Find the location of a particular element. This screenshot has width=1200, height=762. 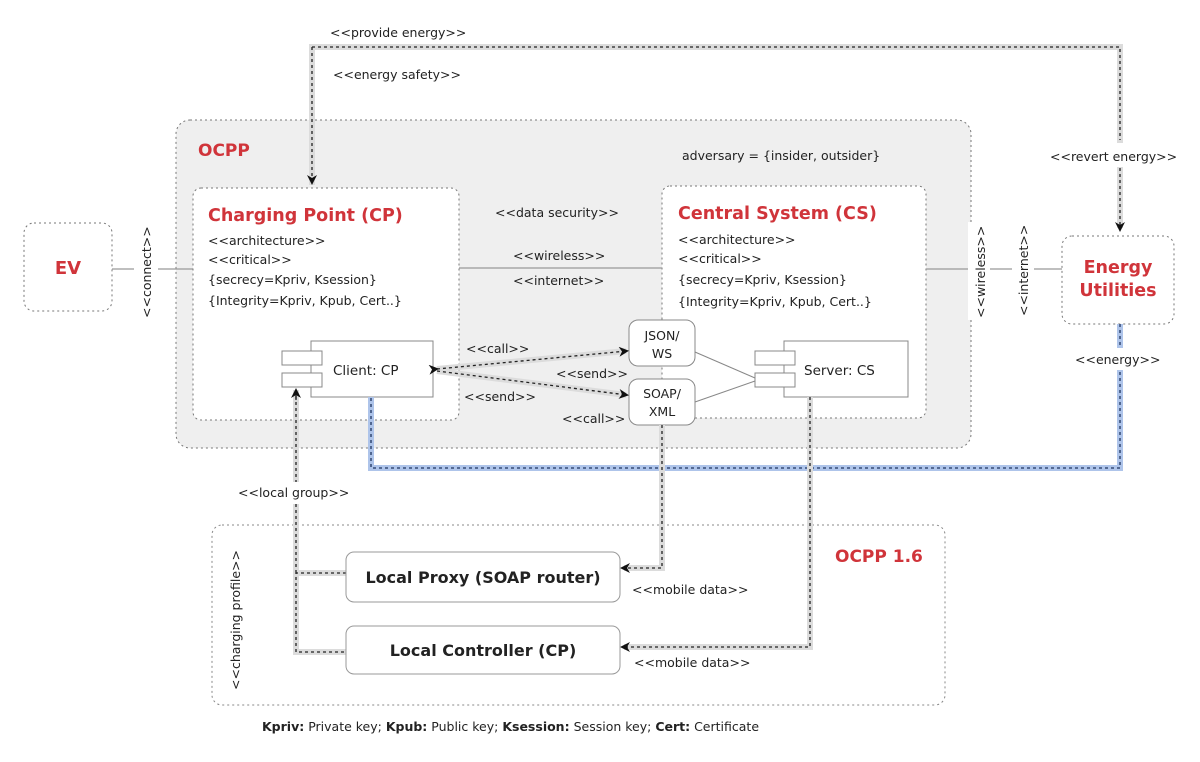

cp-stereotype: {secrecy=Kpriv, Ksession} is located at coordinates (292, 279).